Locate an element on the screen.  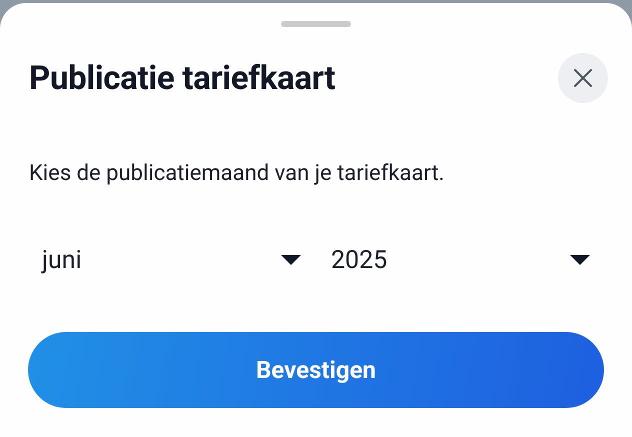
close-icon is located at coordinates (583, 78).